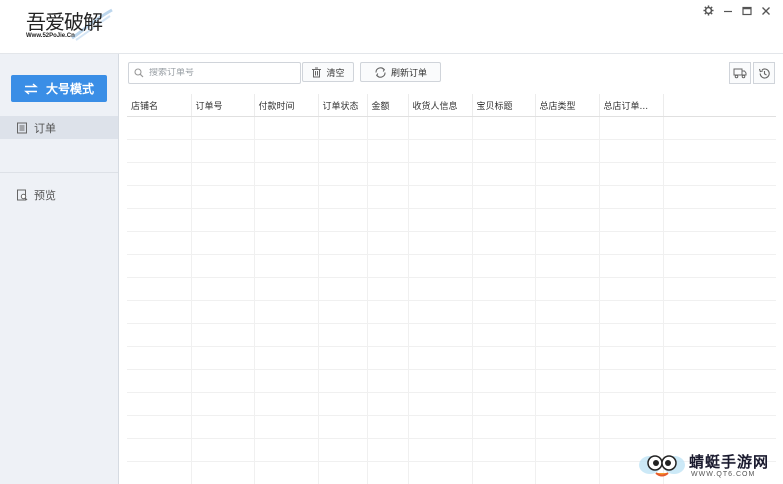 This screenshot has width=783, height=484. I want to click on search-box, so click(214, 73).